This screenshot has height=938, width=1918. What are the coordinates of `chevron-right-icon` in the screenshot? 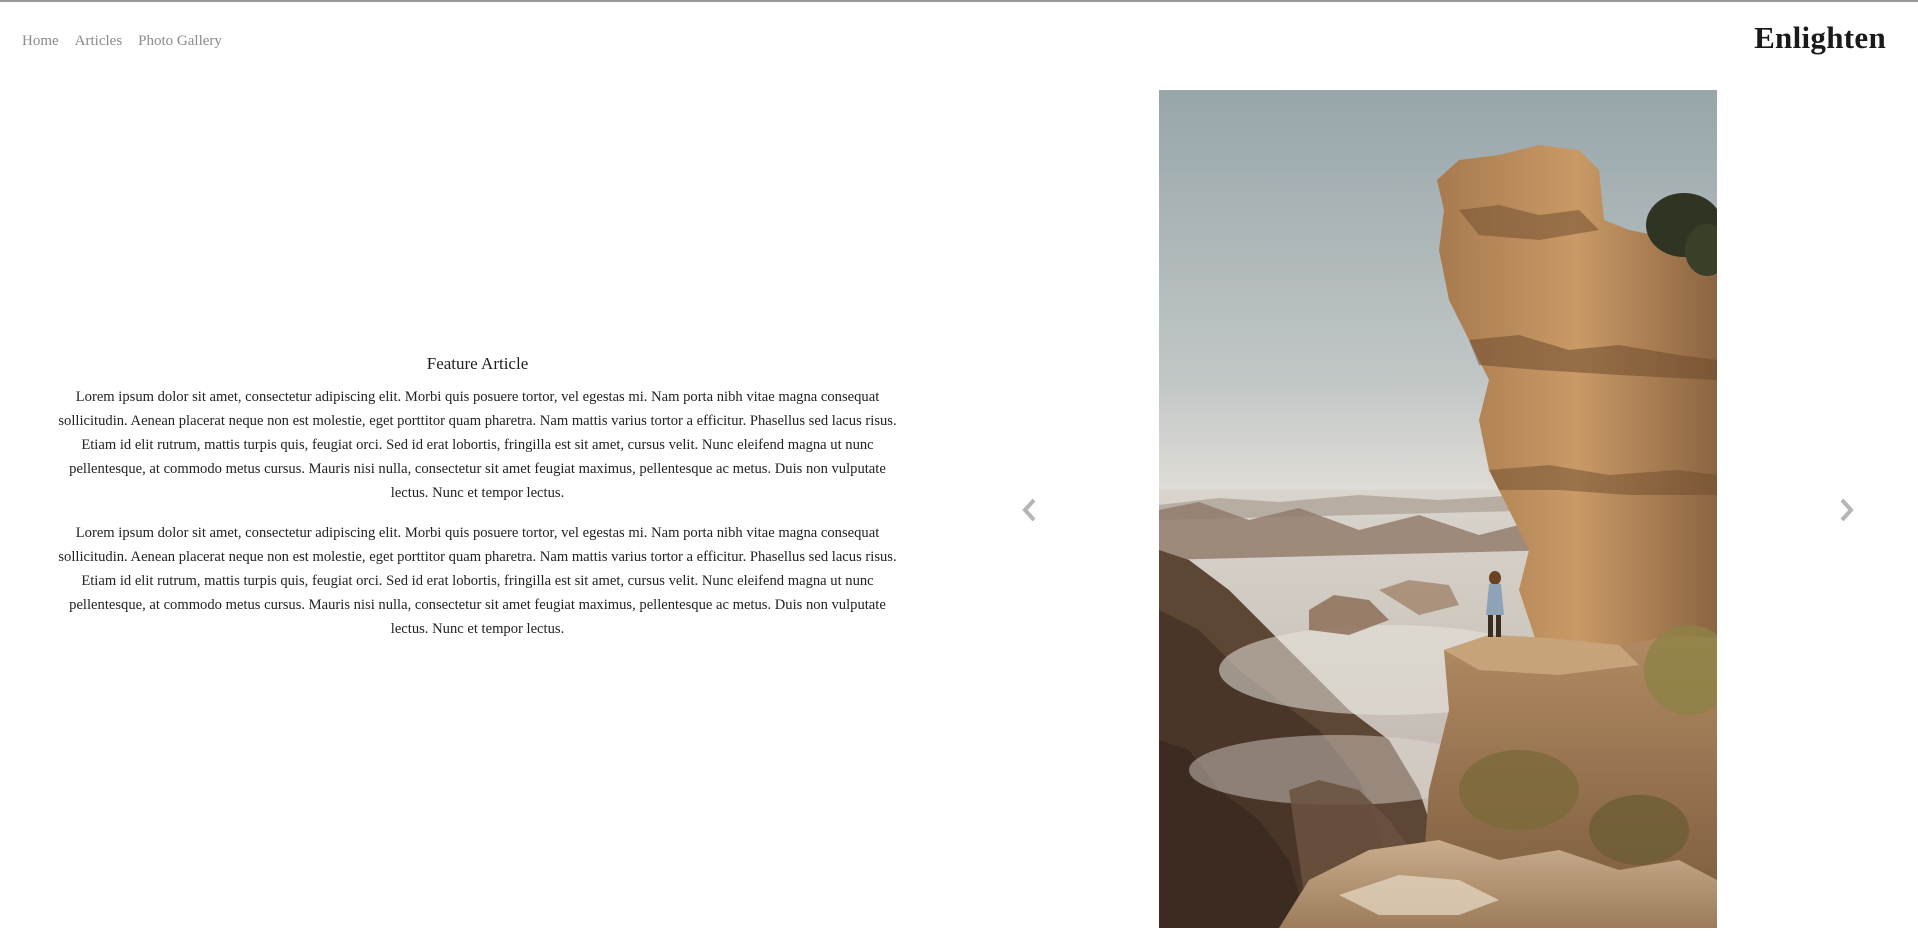 It's located at (1847, 510).